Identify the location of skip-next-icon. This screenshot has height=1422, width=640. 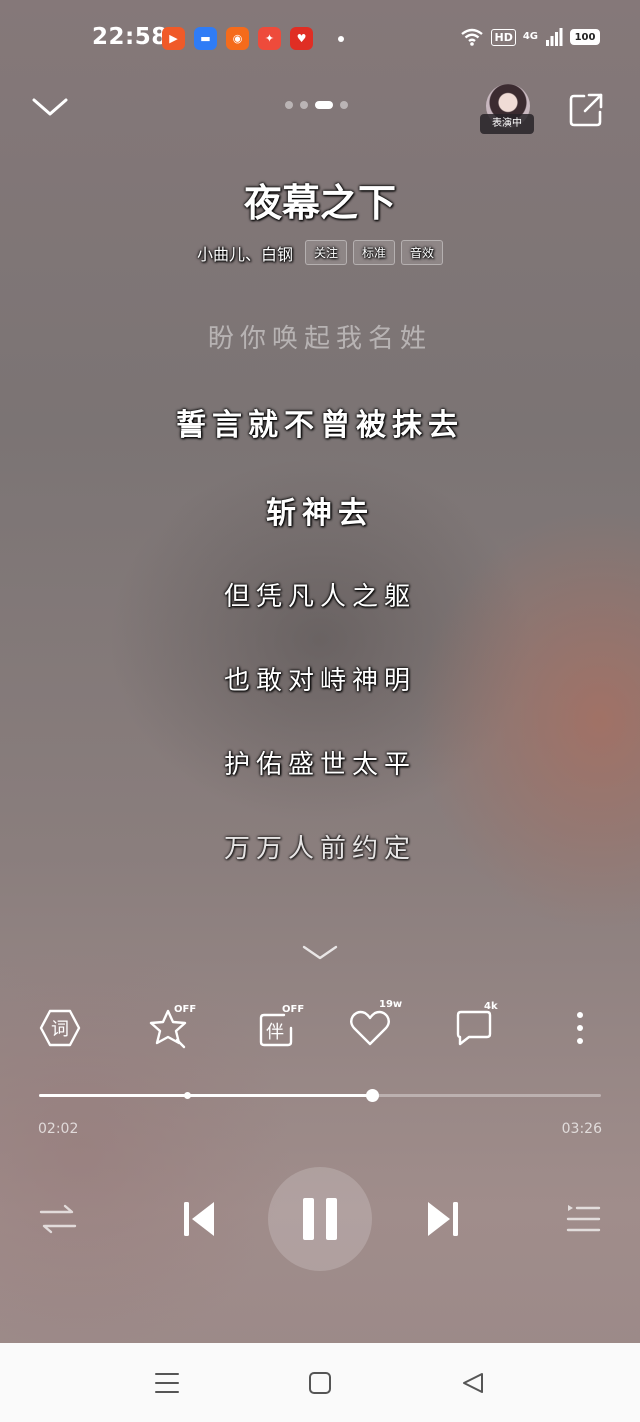
(443, 1219).